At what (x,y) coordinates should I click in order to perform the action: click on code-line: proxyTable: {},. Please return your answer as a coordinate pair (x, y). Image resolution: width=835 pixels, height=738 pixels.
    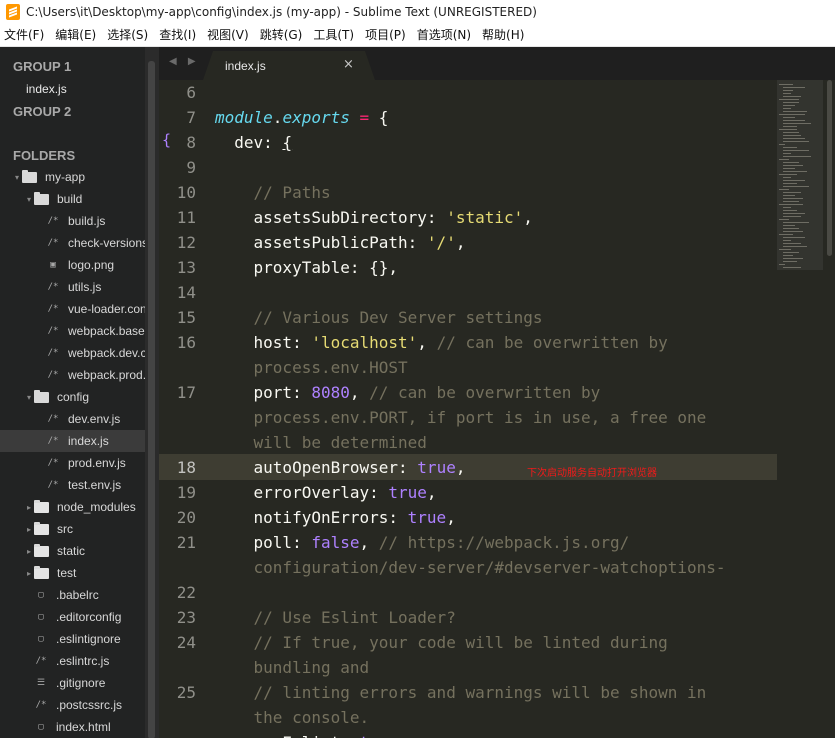
    Looking at the image, I should click on (307, 267).